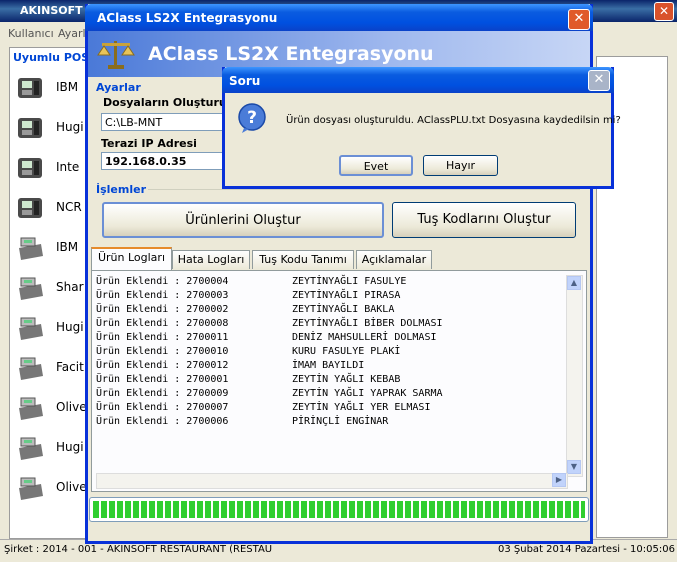  Describe the element at coordinates (243, 220) in the screenshot. I see `create-products-button: Ürünlerini Oluştur` at that location.